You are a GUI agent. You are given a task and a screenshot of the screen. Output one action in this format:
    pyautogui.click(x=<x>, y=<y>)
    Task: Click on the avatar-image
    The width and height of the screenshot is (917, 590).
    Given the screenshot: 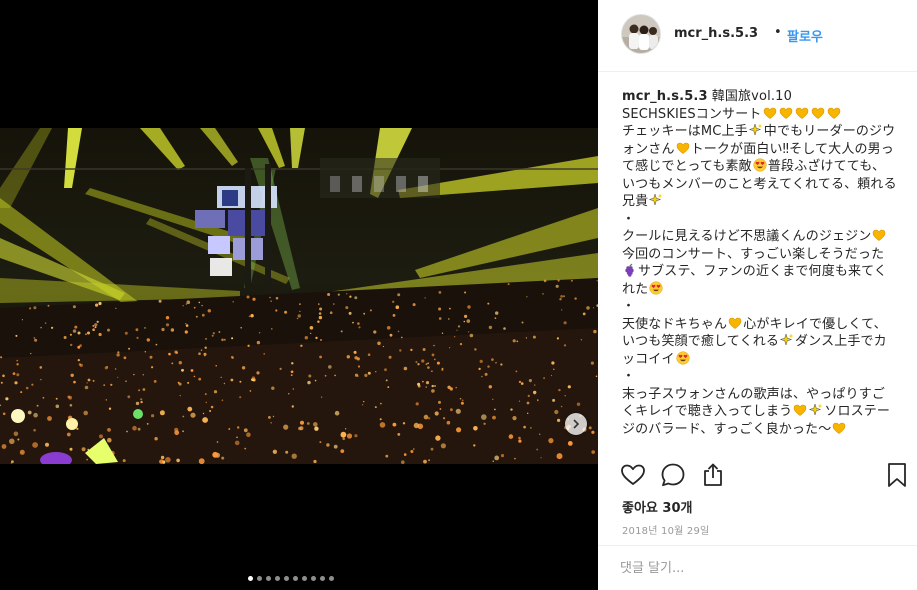 What is the action you would take?
    pyautogui.click(x=641, y=34)
    